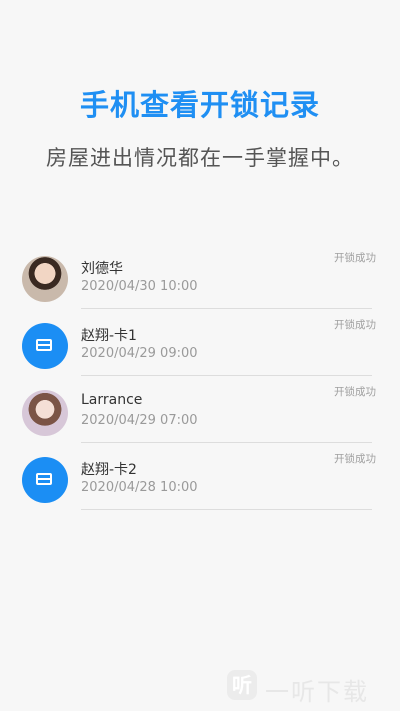  I want to click on unlock-record: Larrance 2020/04/29 07:00 开锁成功, so click(200, 422).